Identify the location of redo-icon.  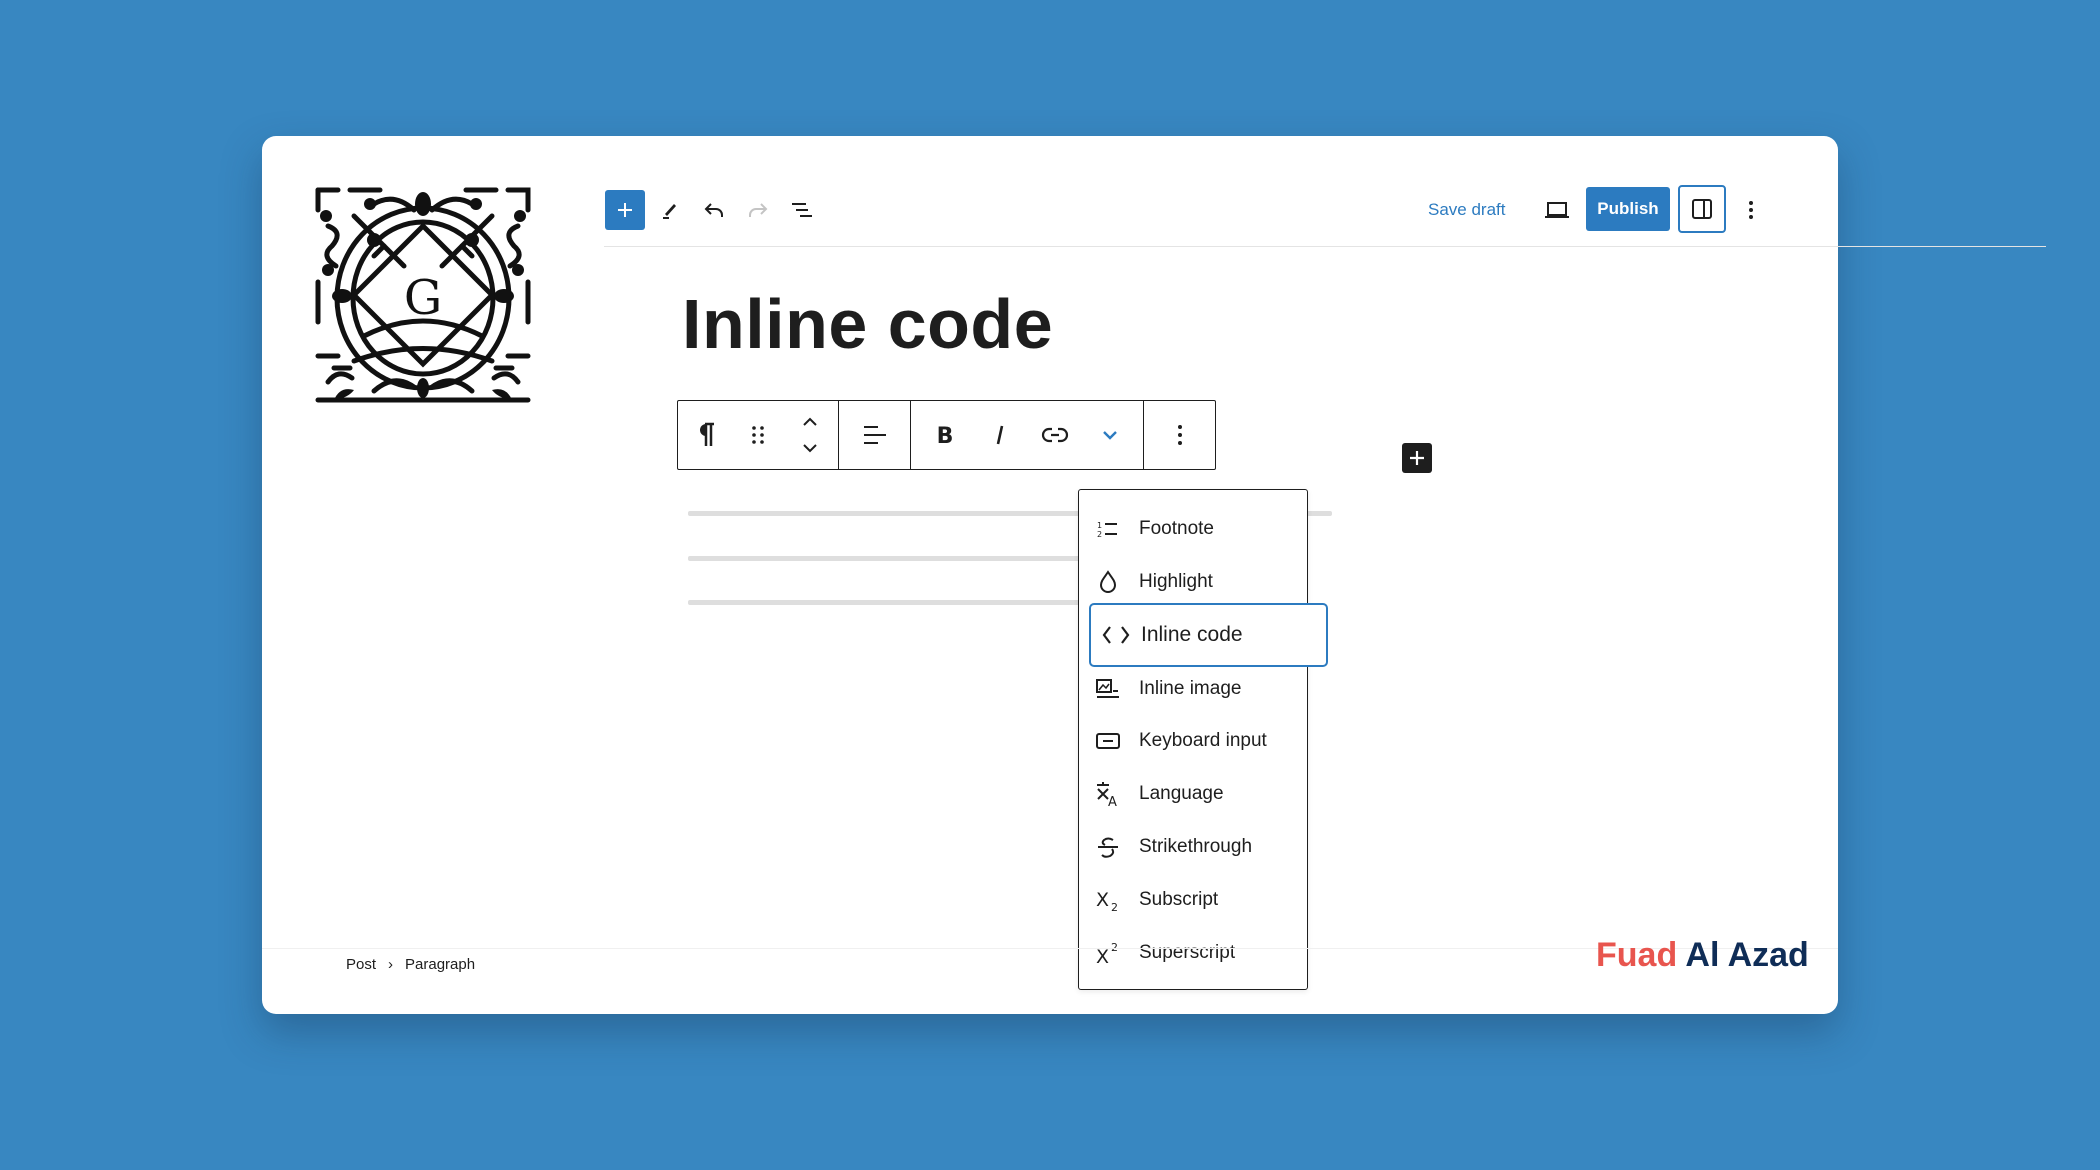
(758, 210).